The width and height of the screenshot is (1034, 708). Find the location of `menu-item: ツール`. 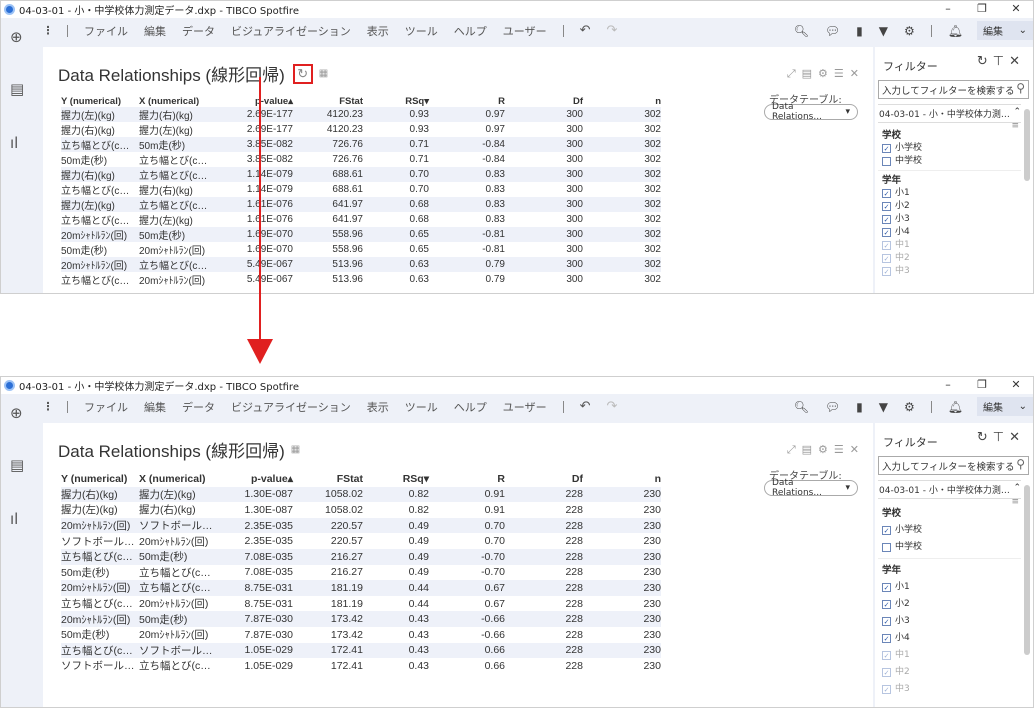

menu-item: ツール is located at coordinates (421, 31).